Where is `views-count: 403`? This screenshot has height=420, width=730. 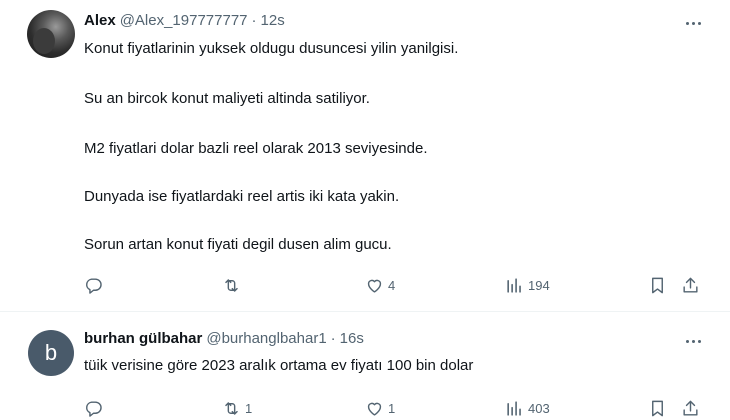 views-count: 403 is located at coordinates (539, 408).